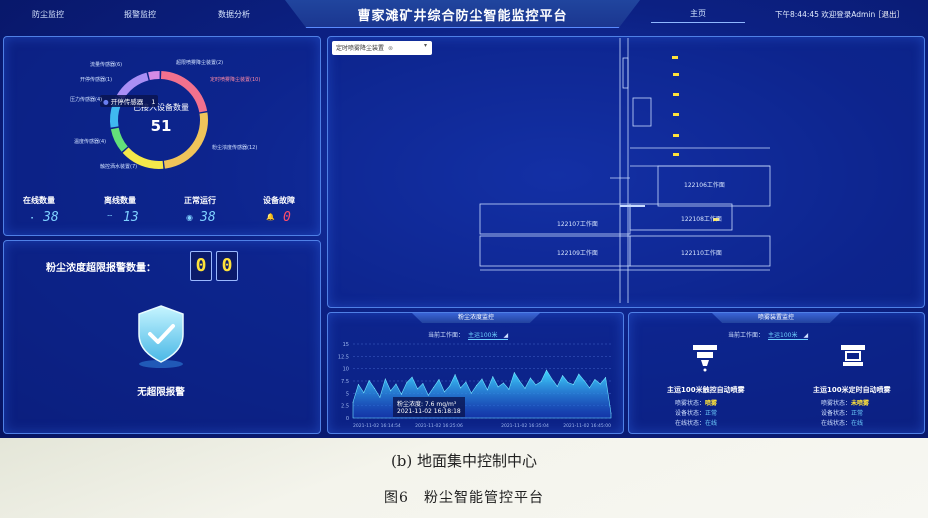  What do you see at coordinates (201, 266) in the screenshot?
I see `alarm-digit-tens: 0` at bounding box center [201, 266].